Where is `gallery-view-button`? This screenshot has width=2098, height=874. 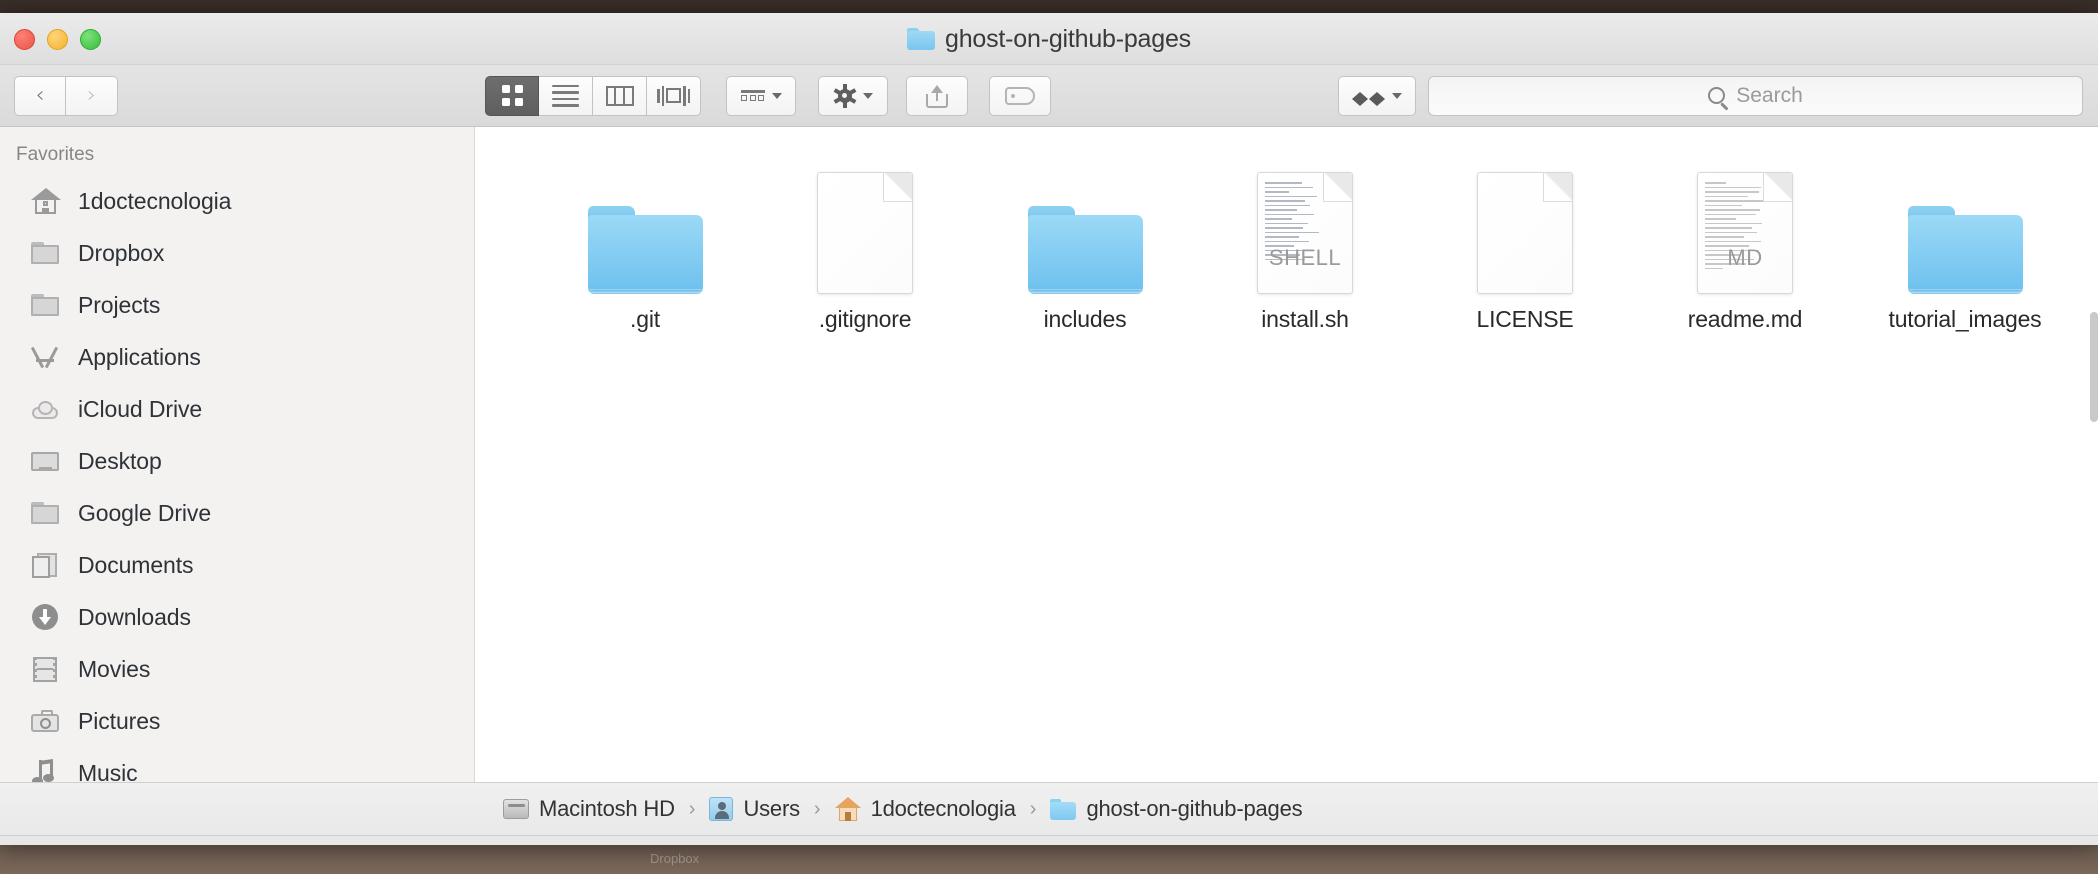 gallery-view-button is located at coordinates (674, 95).